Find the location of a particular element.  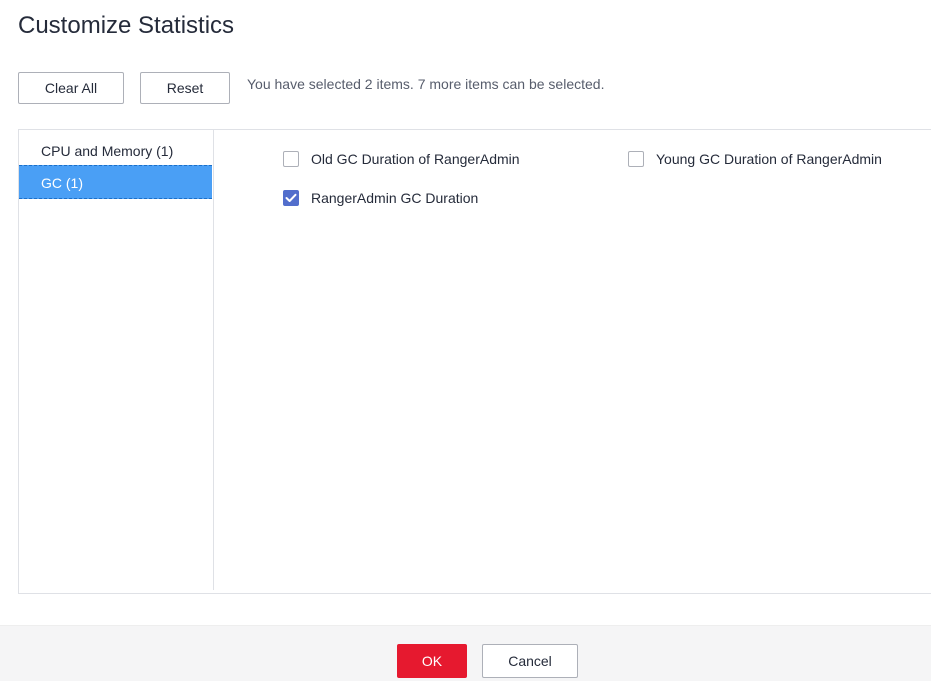

cancel-button: Cancel is located at coordinates (530, 661).